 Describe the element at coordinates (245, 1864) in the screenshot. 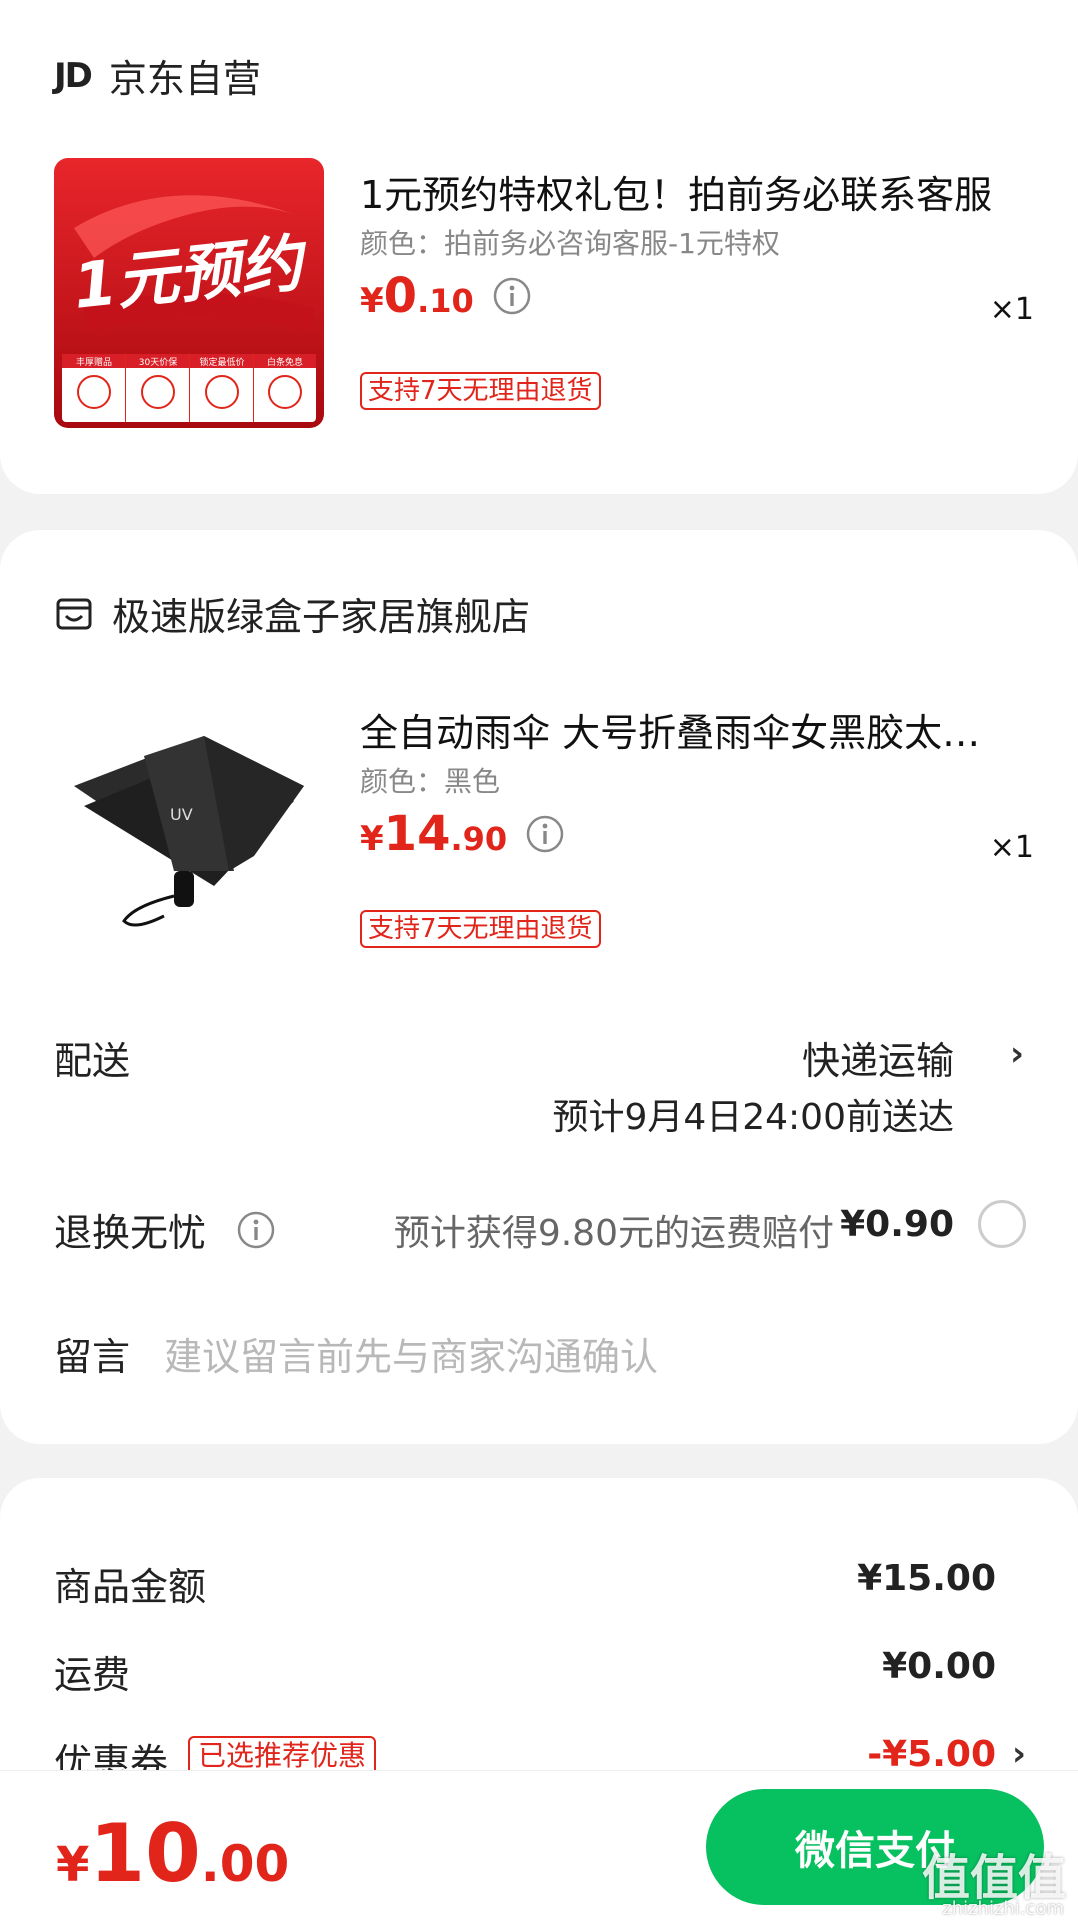

I see `total-decimal: .00` at that location.